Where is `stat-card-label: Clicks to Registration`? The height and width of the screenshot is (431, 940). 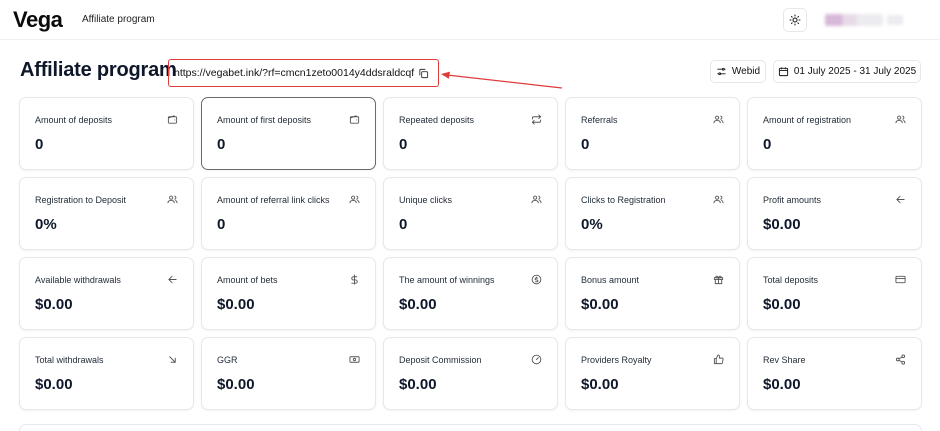
stat-card-label: Clicks to Registration is located at coordinates (623, 200).